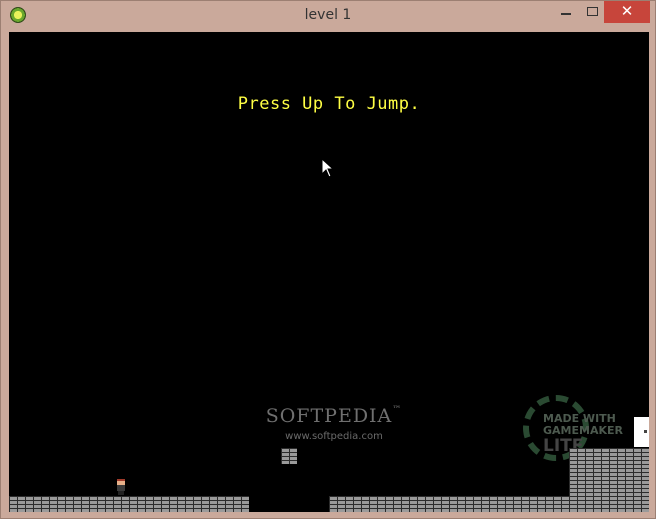  What do you see at coordinates (592, 12) in the screenshot?
I see `maximize-button` at bounding box center [592, 12].